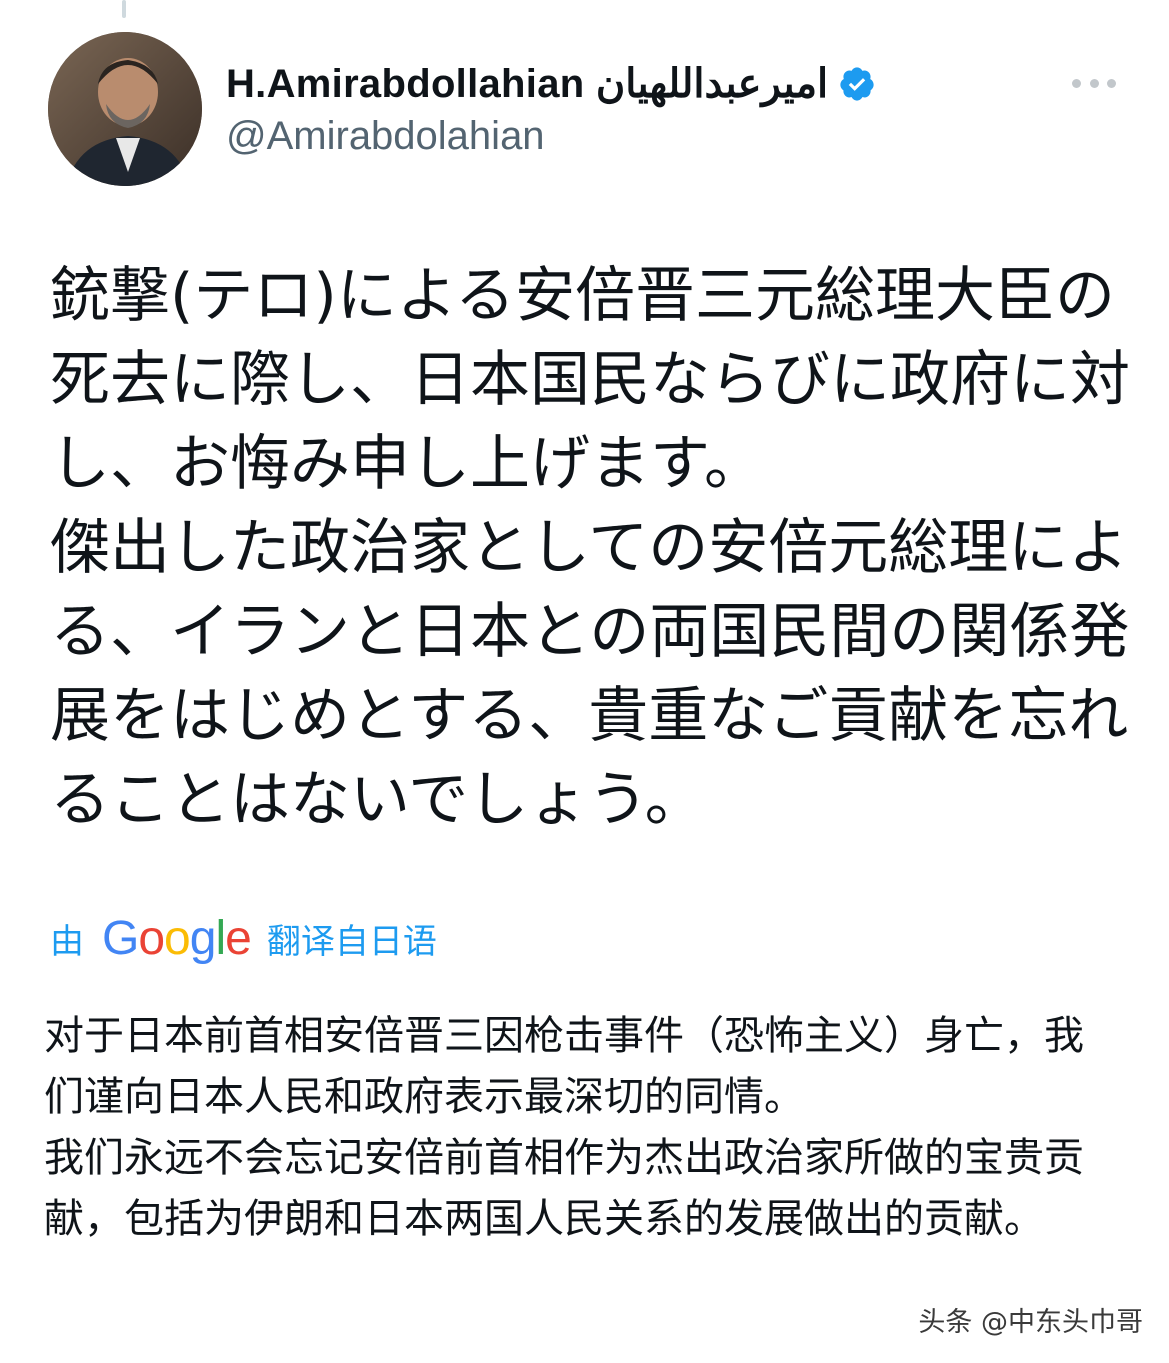  What do you see at coordinates (352, 938) in the screenshot?
I see `translation-source-language: 翻译自日语` at bounding box center [352, 938].